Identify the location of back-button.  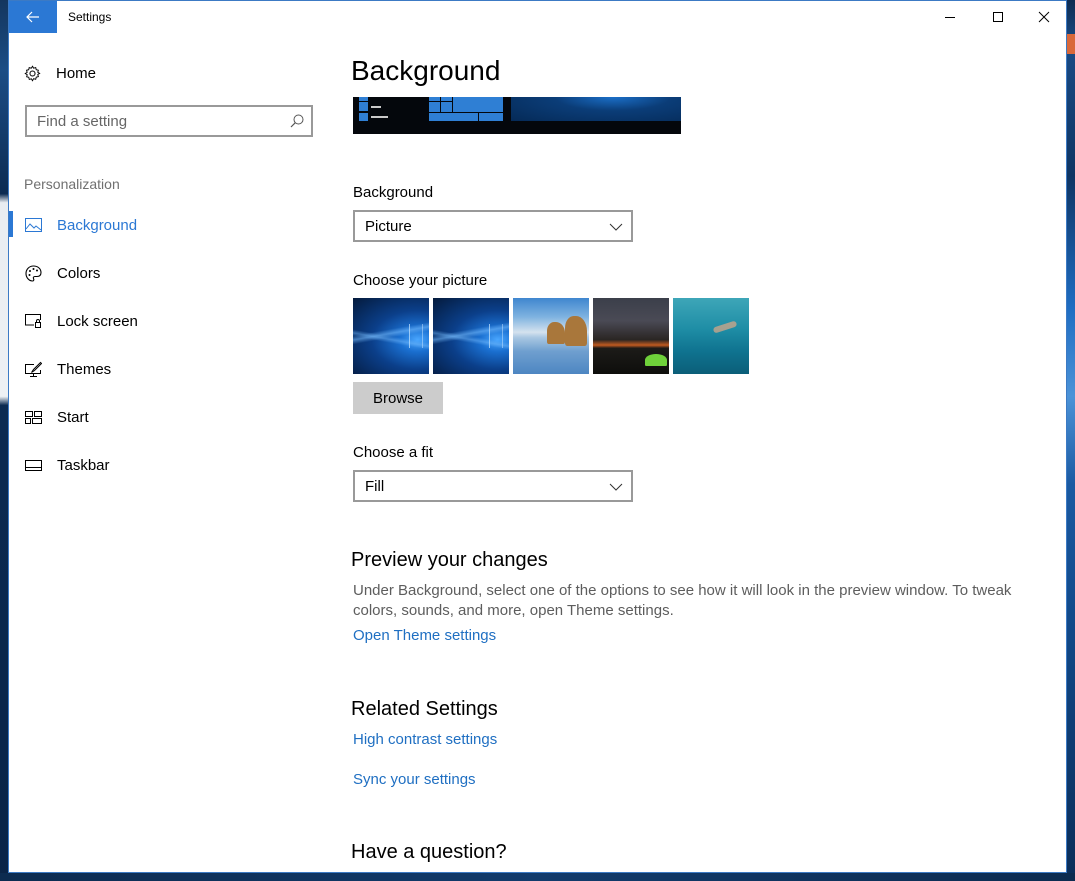
(33, 17).